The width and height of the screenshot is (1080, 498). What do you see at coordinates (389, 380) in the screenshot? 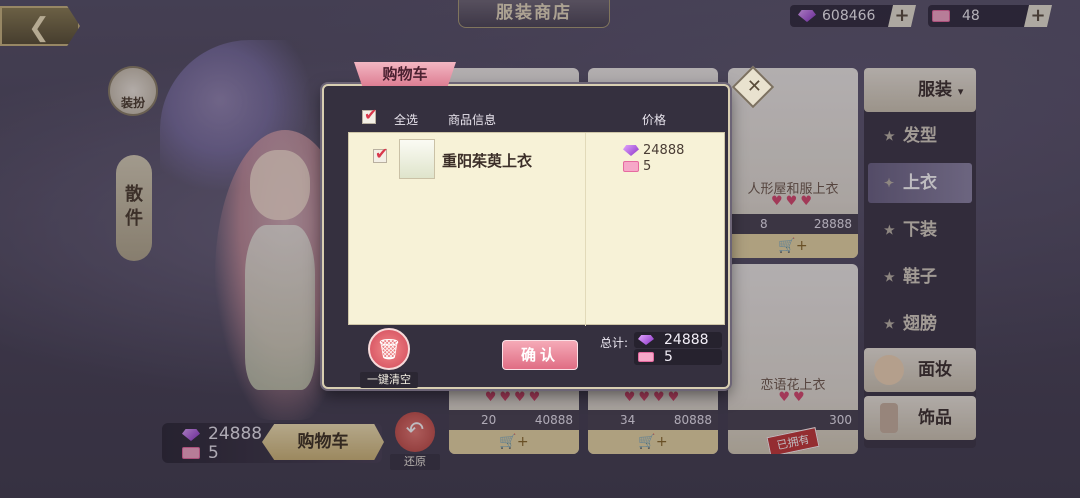
I see `clear-cart-label: 一键清空` at bounding box center [389, 380].